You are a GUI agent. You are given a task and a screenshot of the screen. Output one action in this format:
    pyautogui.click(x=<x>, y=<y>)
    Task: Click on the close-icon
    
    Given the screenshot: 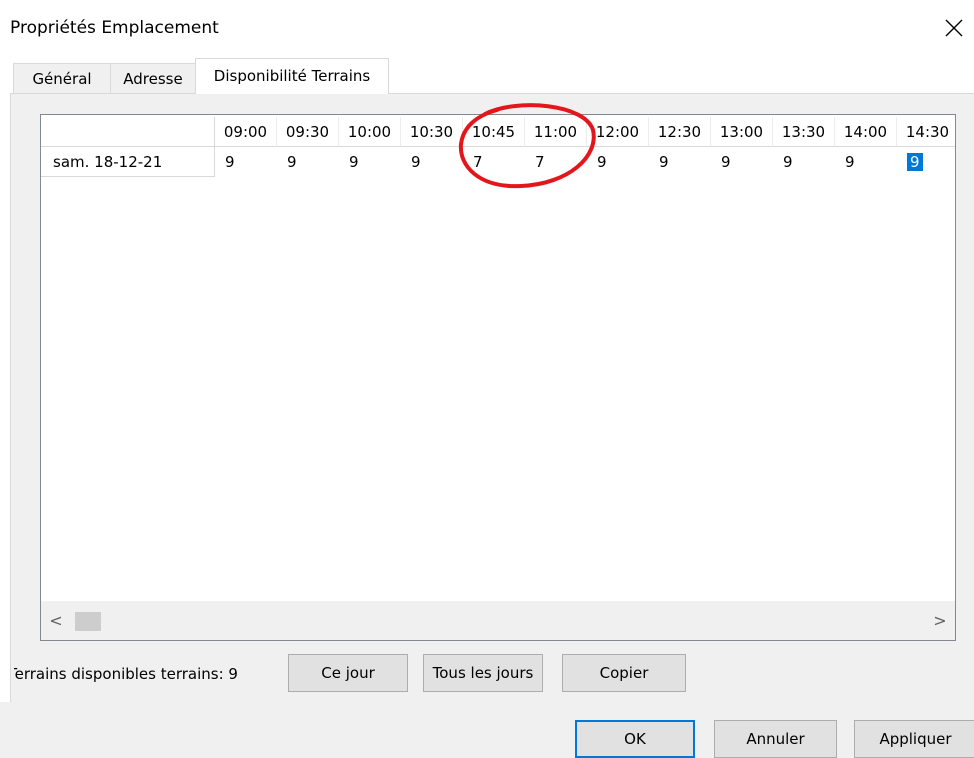 What is the action you would take?
    pyautogui.click(x=954, y=28)
    